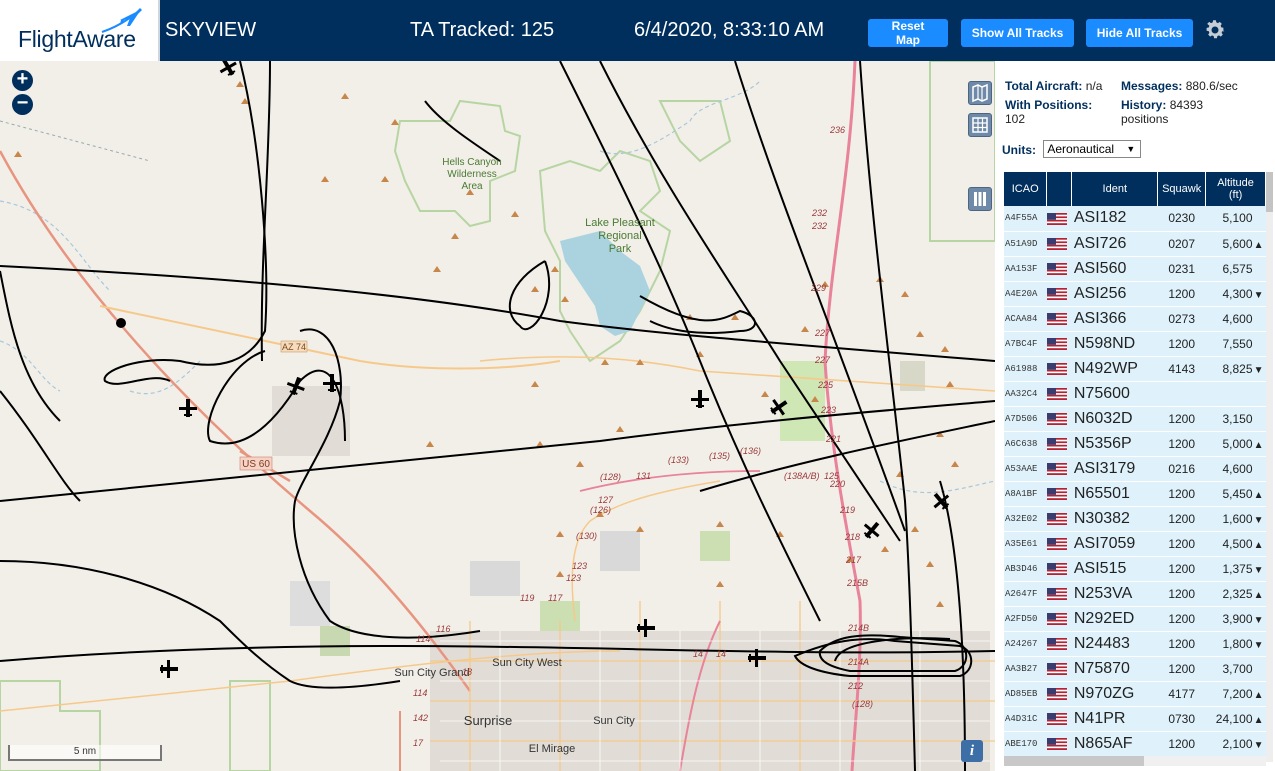 The height and width of the screenshot is (771, 1275). What do you see at coordinates (1139, 33) in the screenshot?
I see `hide-all-tracks-button: Hide All Tracks` at bounding box center [1139, 33].